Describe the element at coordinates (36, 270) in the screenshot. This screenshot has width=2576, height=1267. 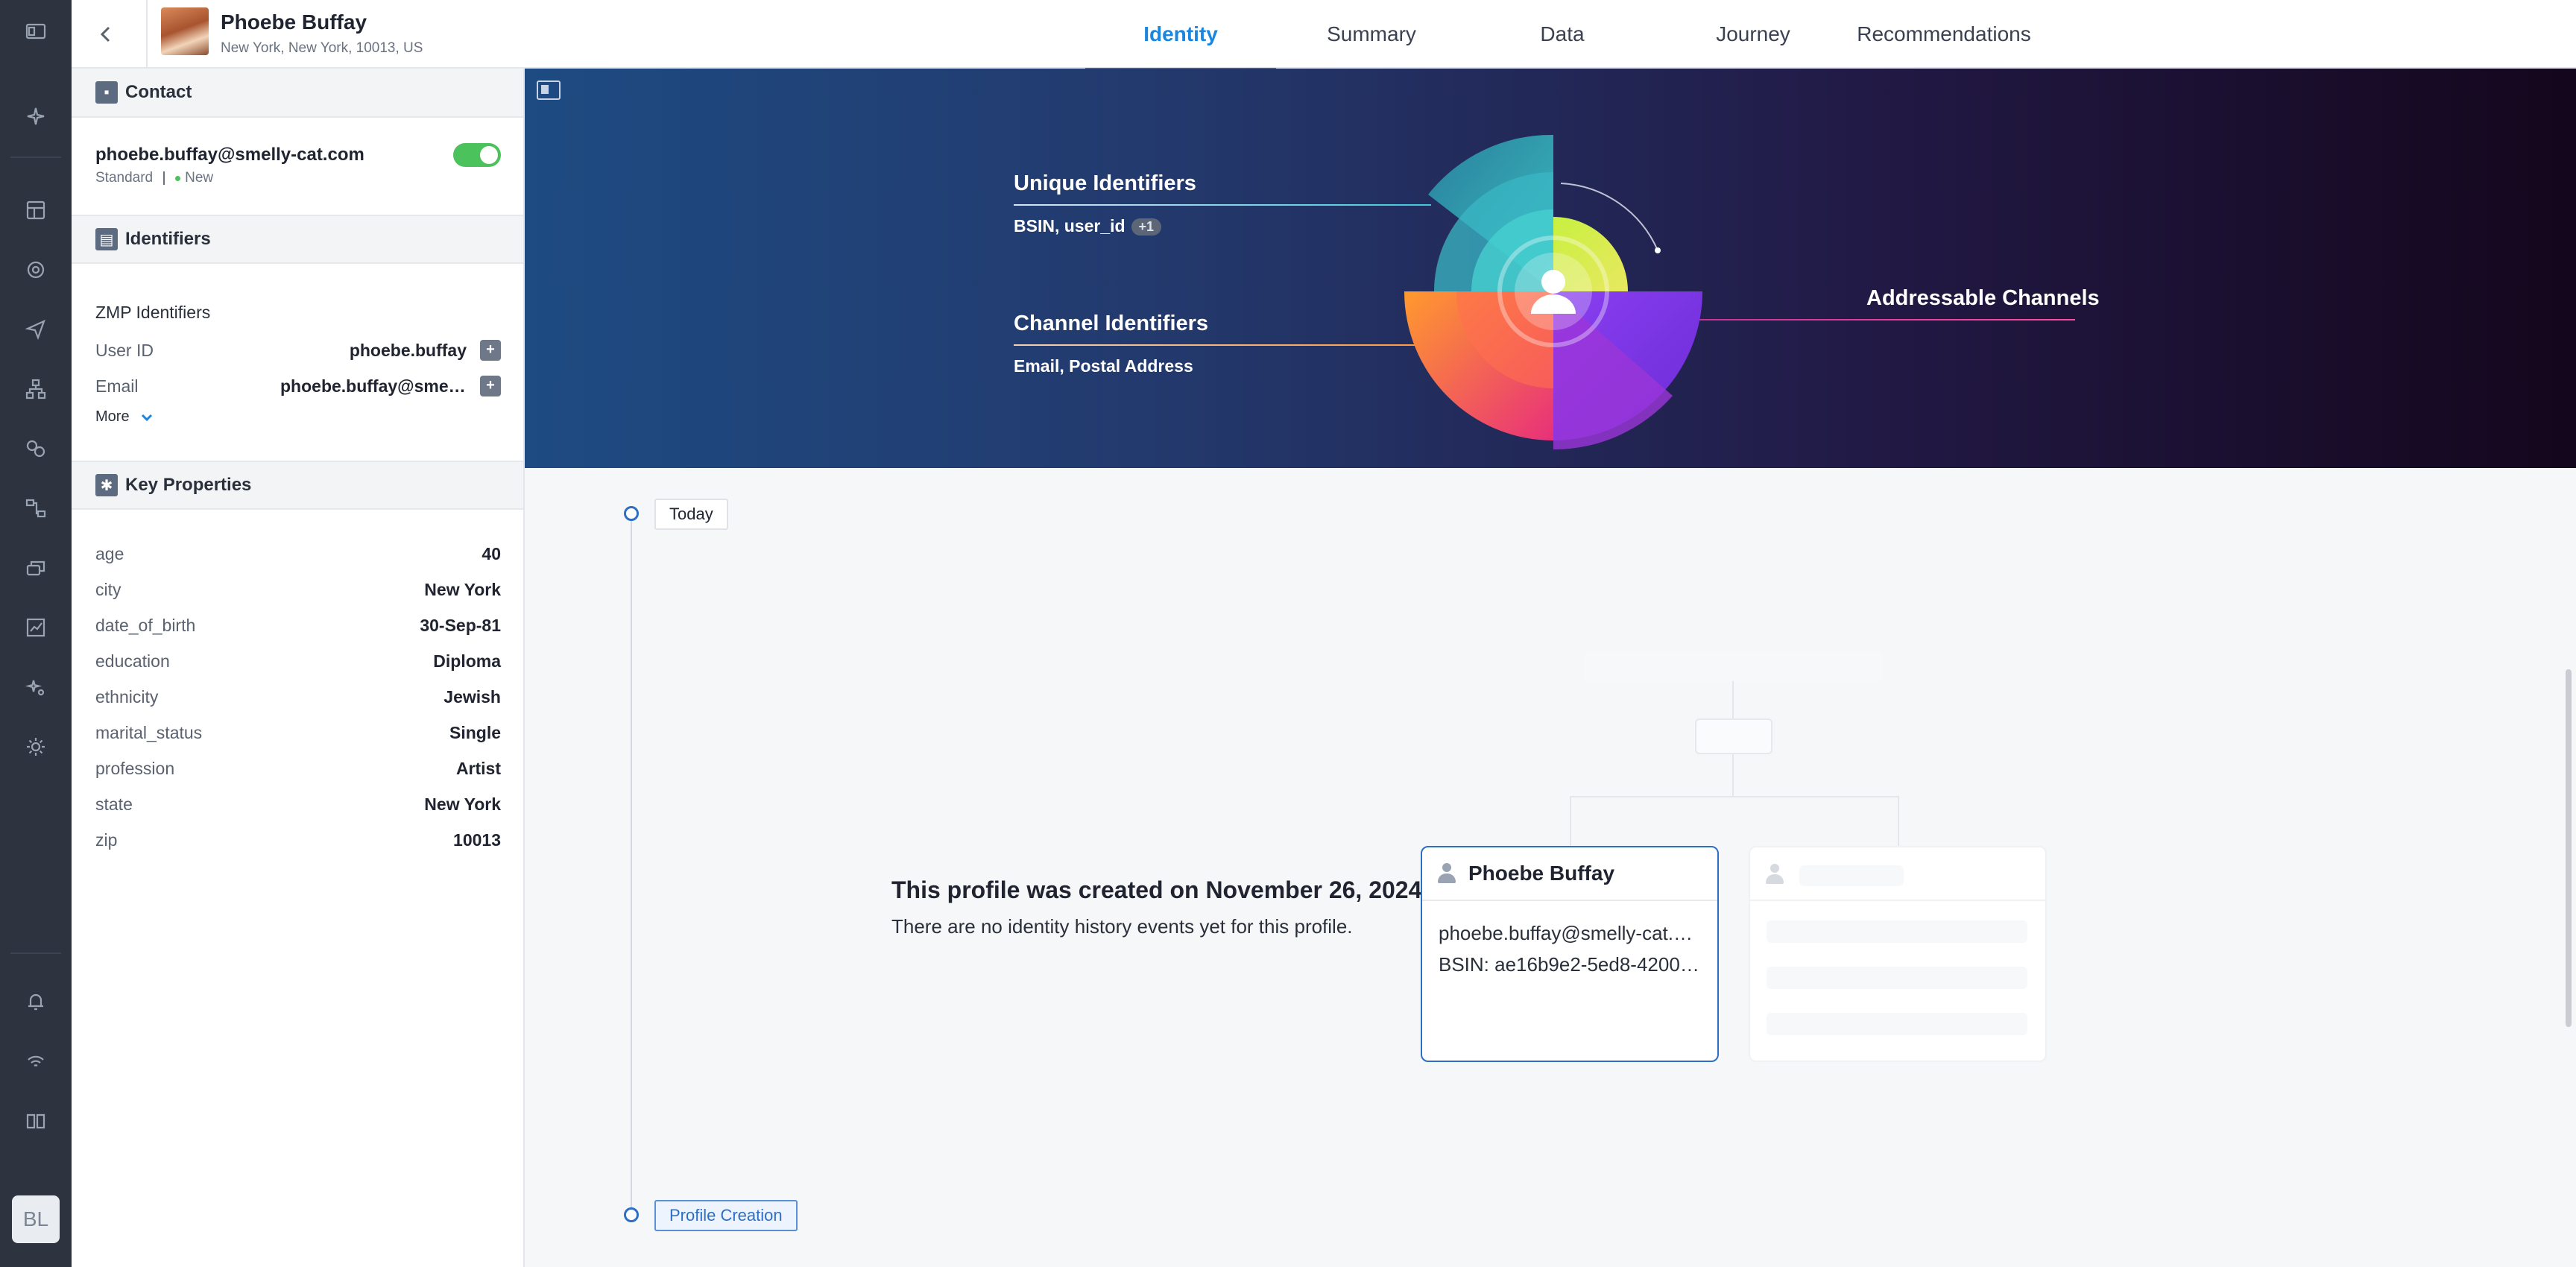
I see `target-icon` at that location.